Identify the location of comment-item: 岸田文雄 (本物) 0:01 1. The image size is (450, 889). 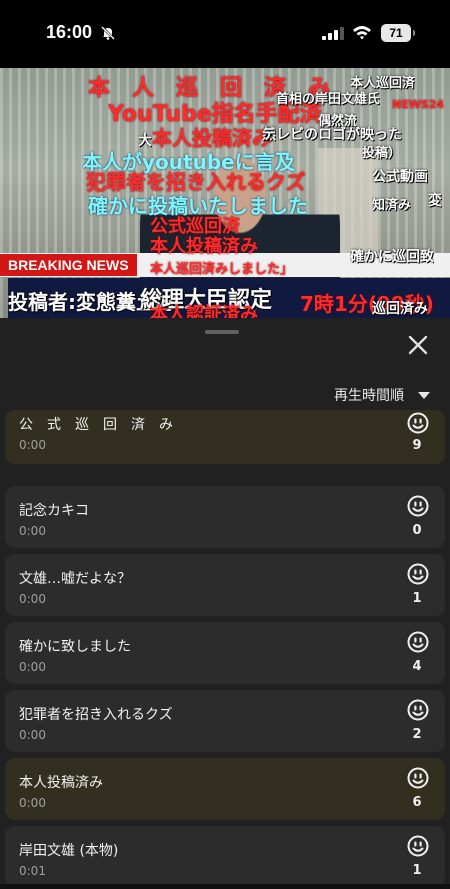
(225, 857).